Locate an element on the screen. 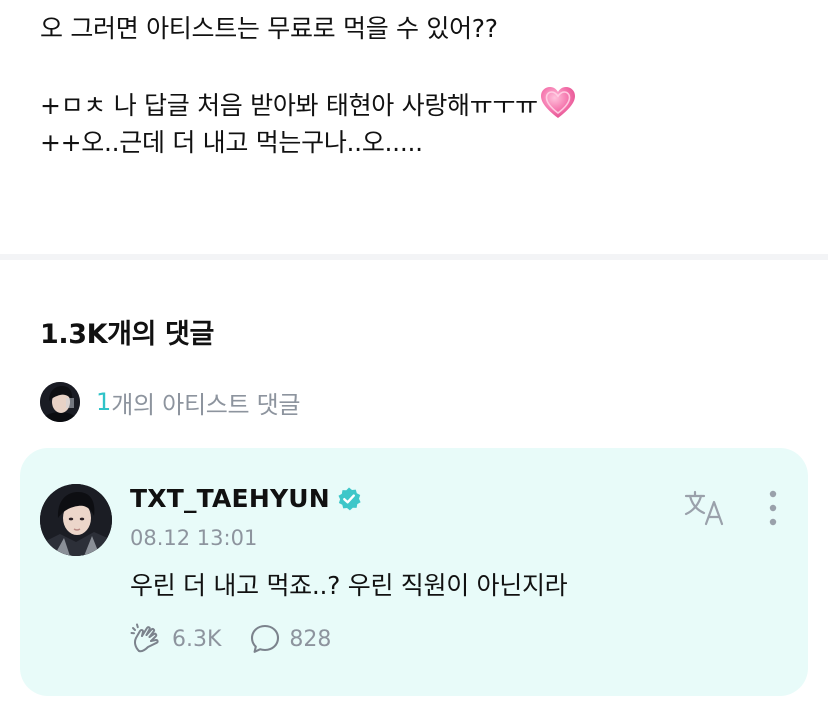 The width and height of the screenshot is (828, 710). cheer-hand-icon is located at coordinates (147, 639).